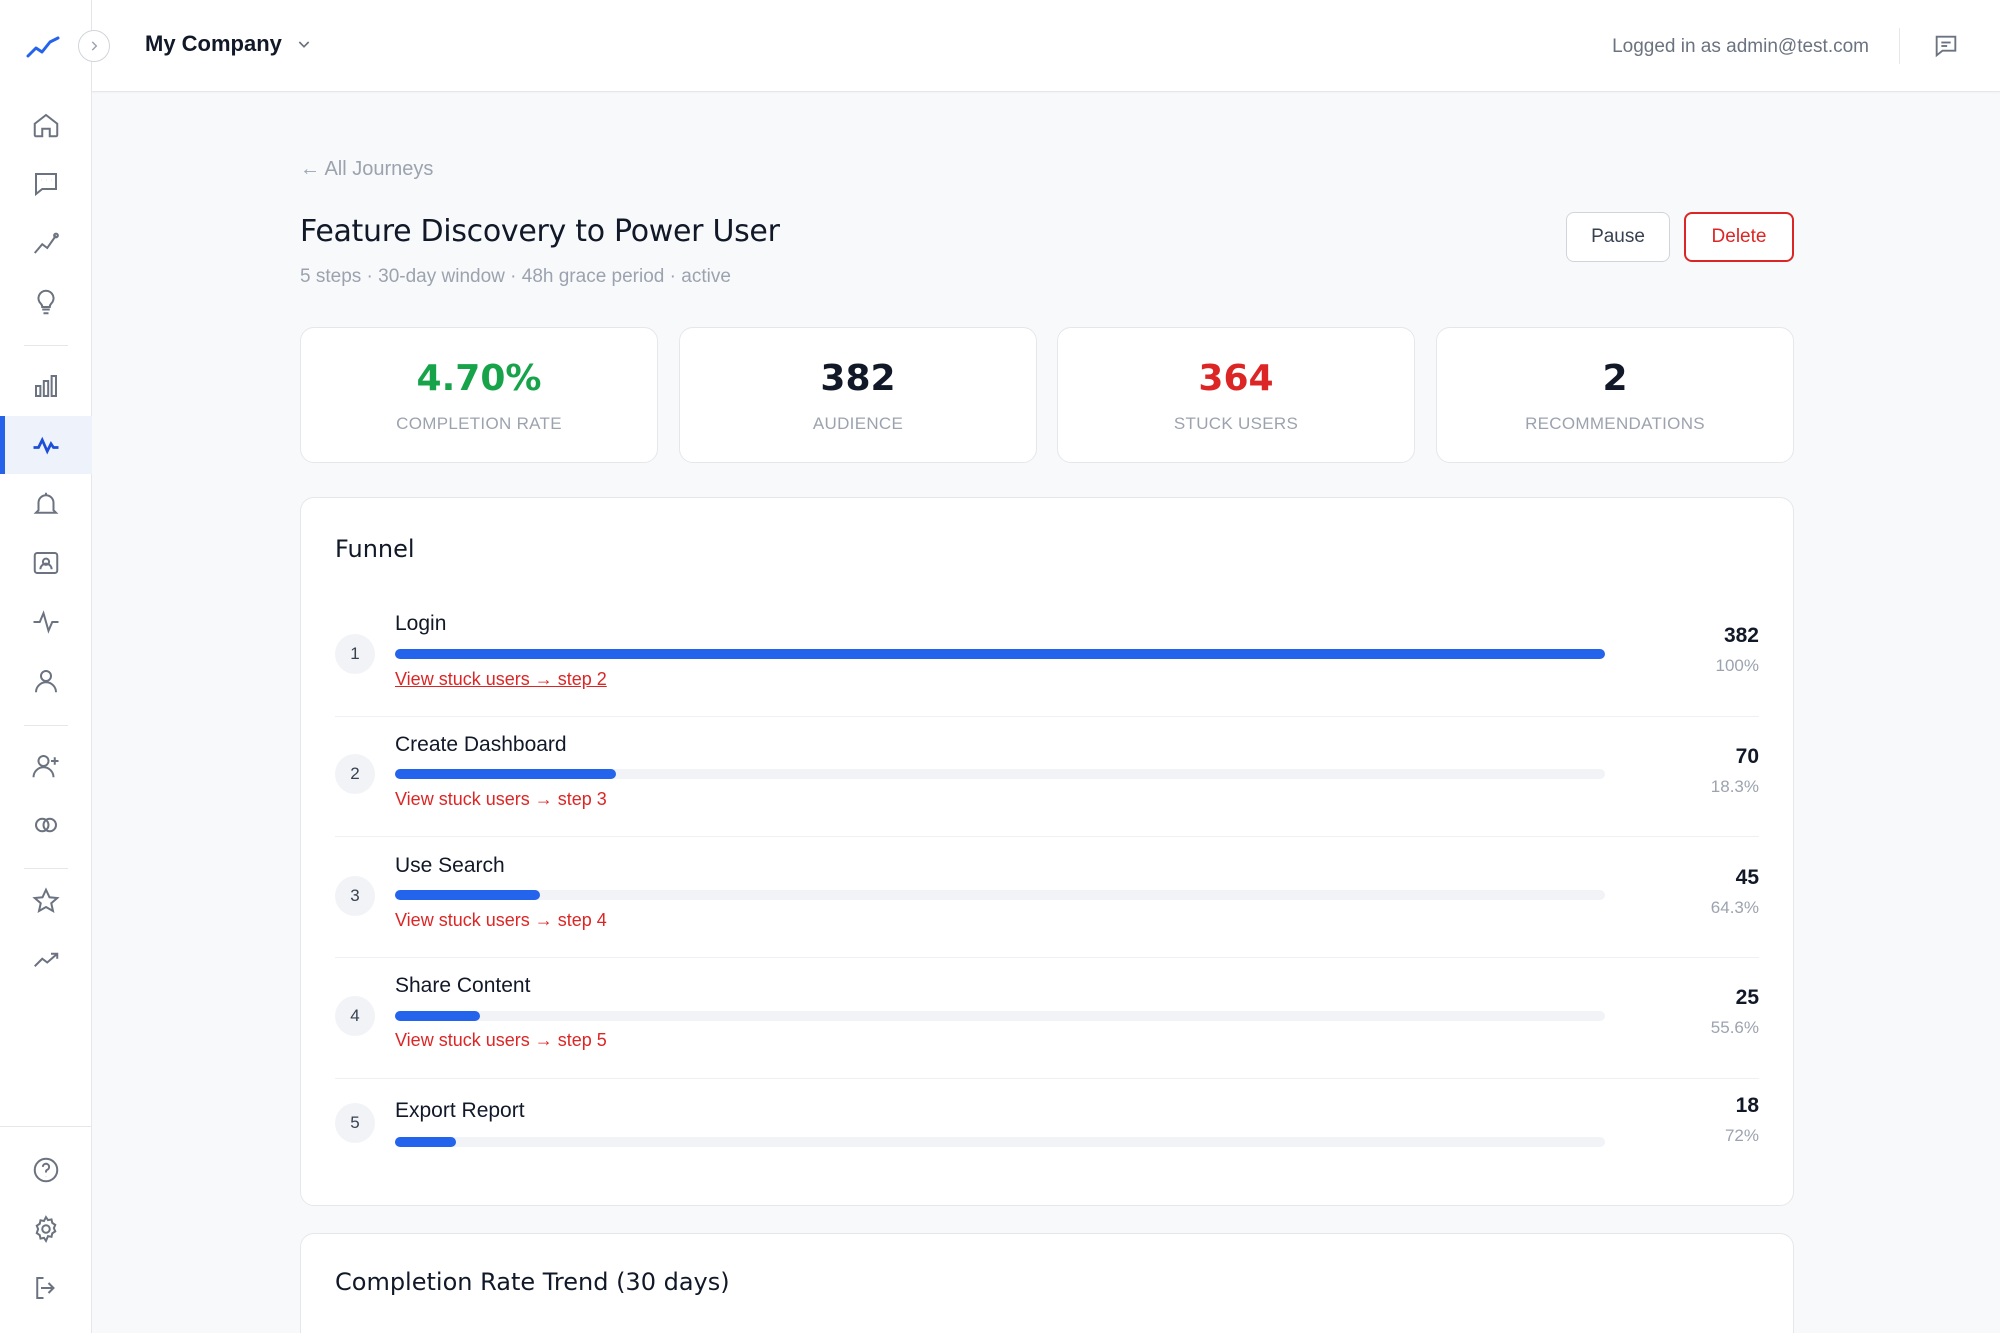 The height and width of the screenshot is (1333, 2000). I want to click on page-title: Feature Discovery to Power User, so click(540, 231).